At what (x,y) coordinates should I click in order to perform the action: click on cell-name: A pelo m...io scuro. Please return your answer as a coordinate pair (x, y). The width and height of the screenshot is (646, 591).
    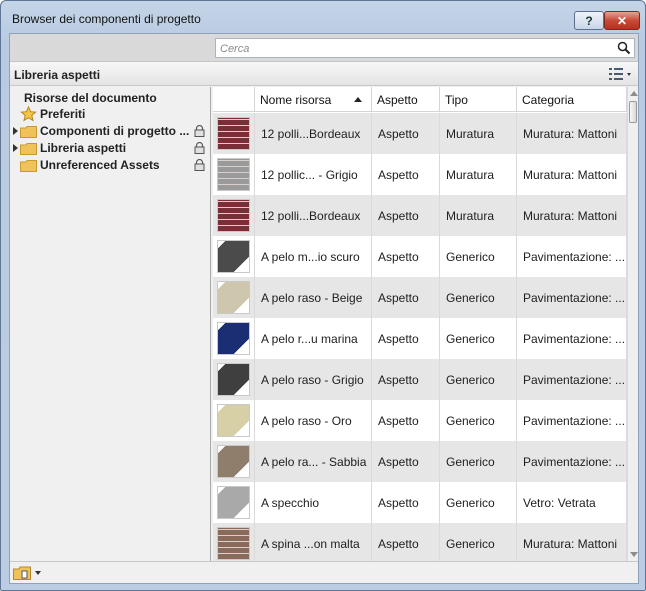
    Looking at the image, I should click on (313, 256).